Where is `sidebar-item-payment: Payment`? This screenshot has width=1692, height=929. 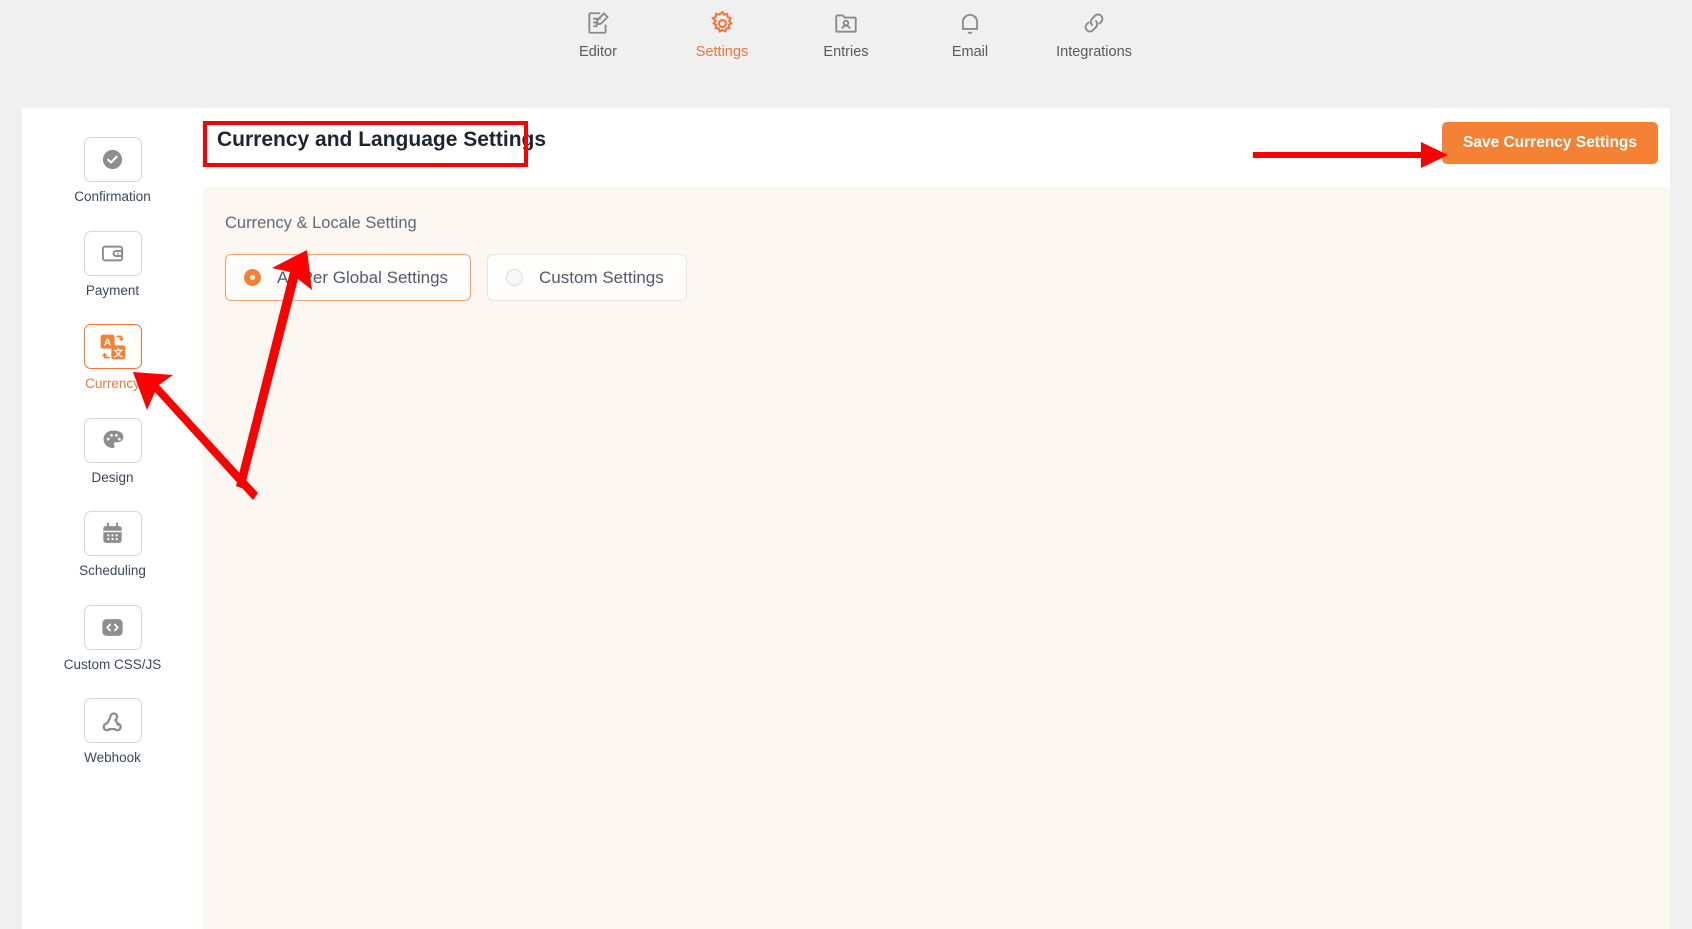
sidebar-item-payment: Payment is located at coordinates (112, 264).